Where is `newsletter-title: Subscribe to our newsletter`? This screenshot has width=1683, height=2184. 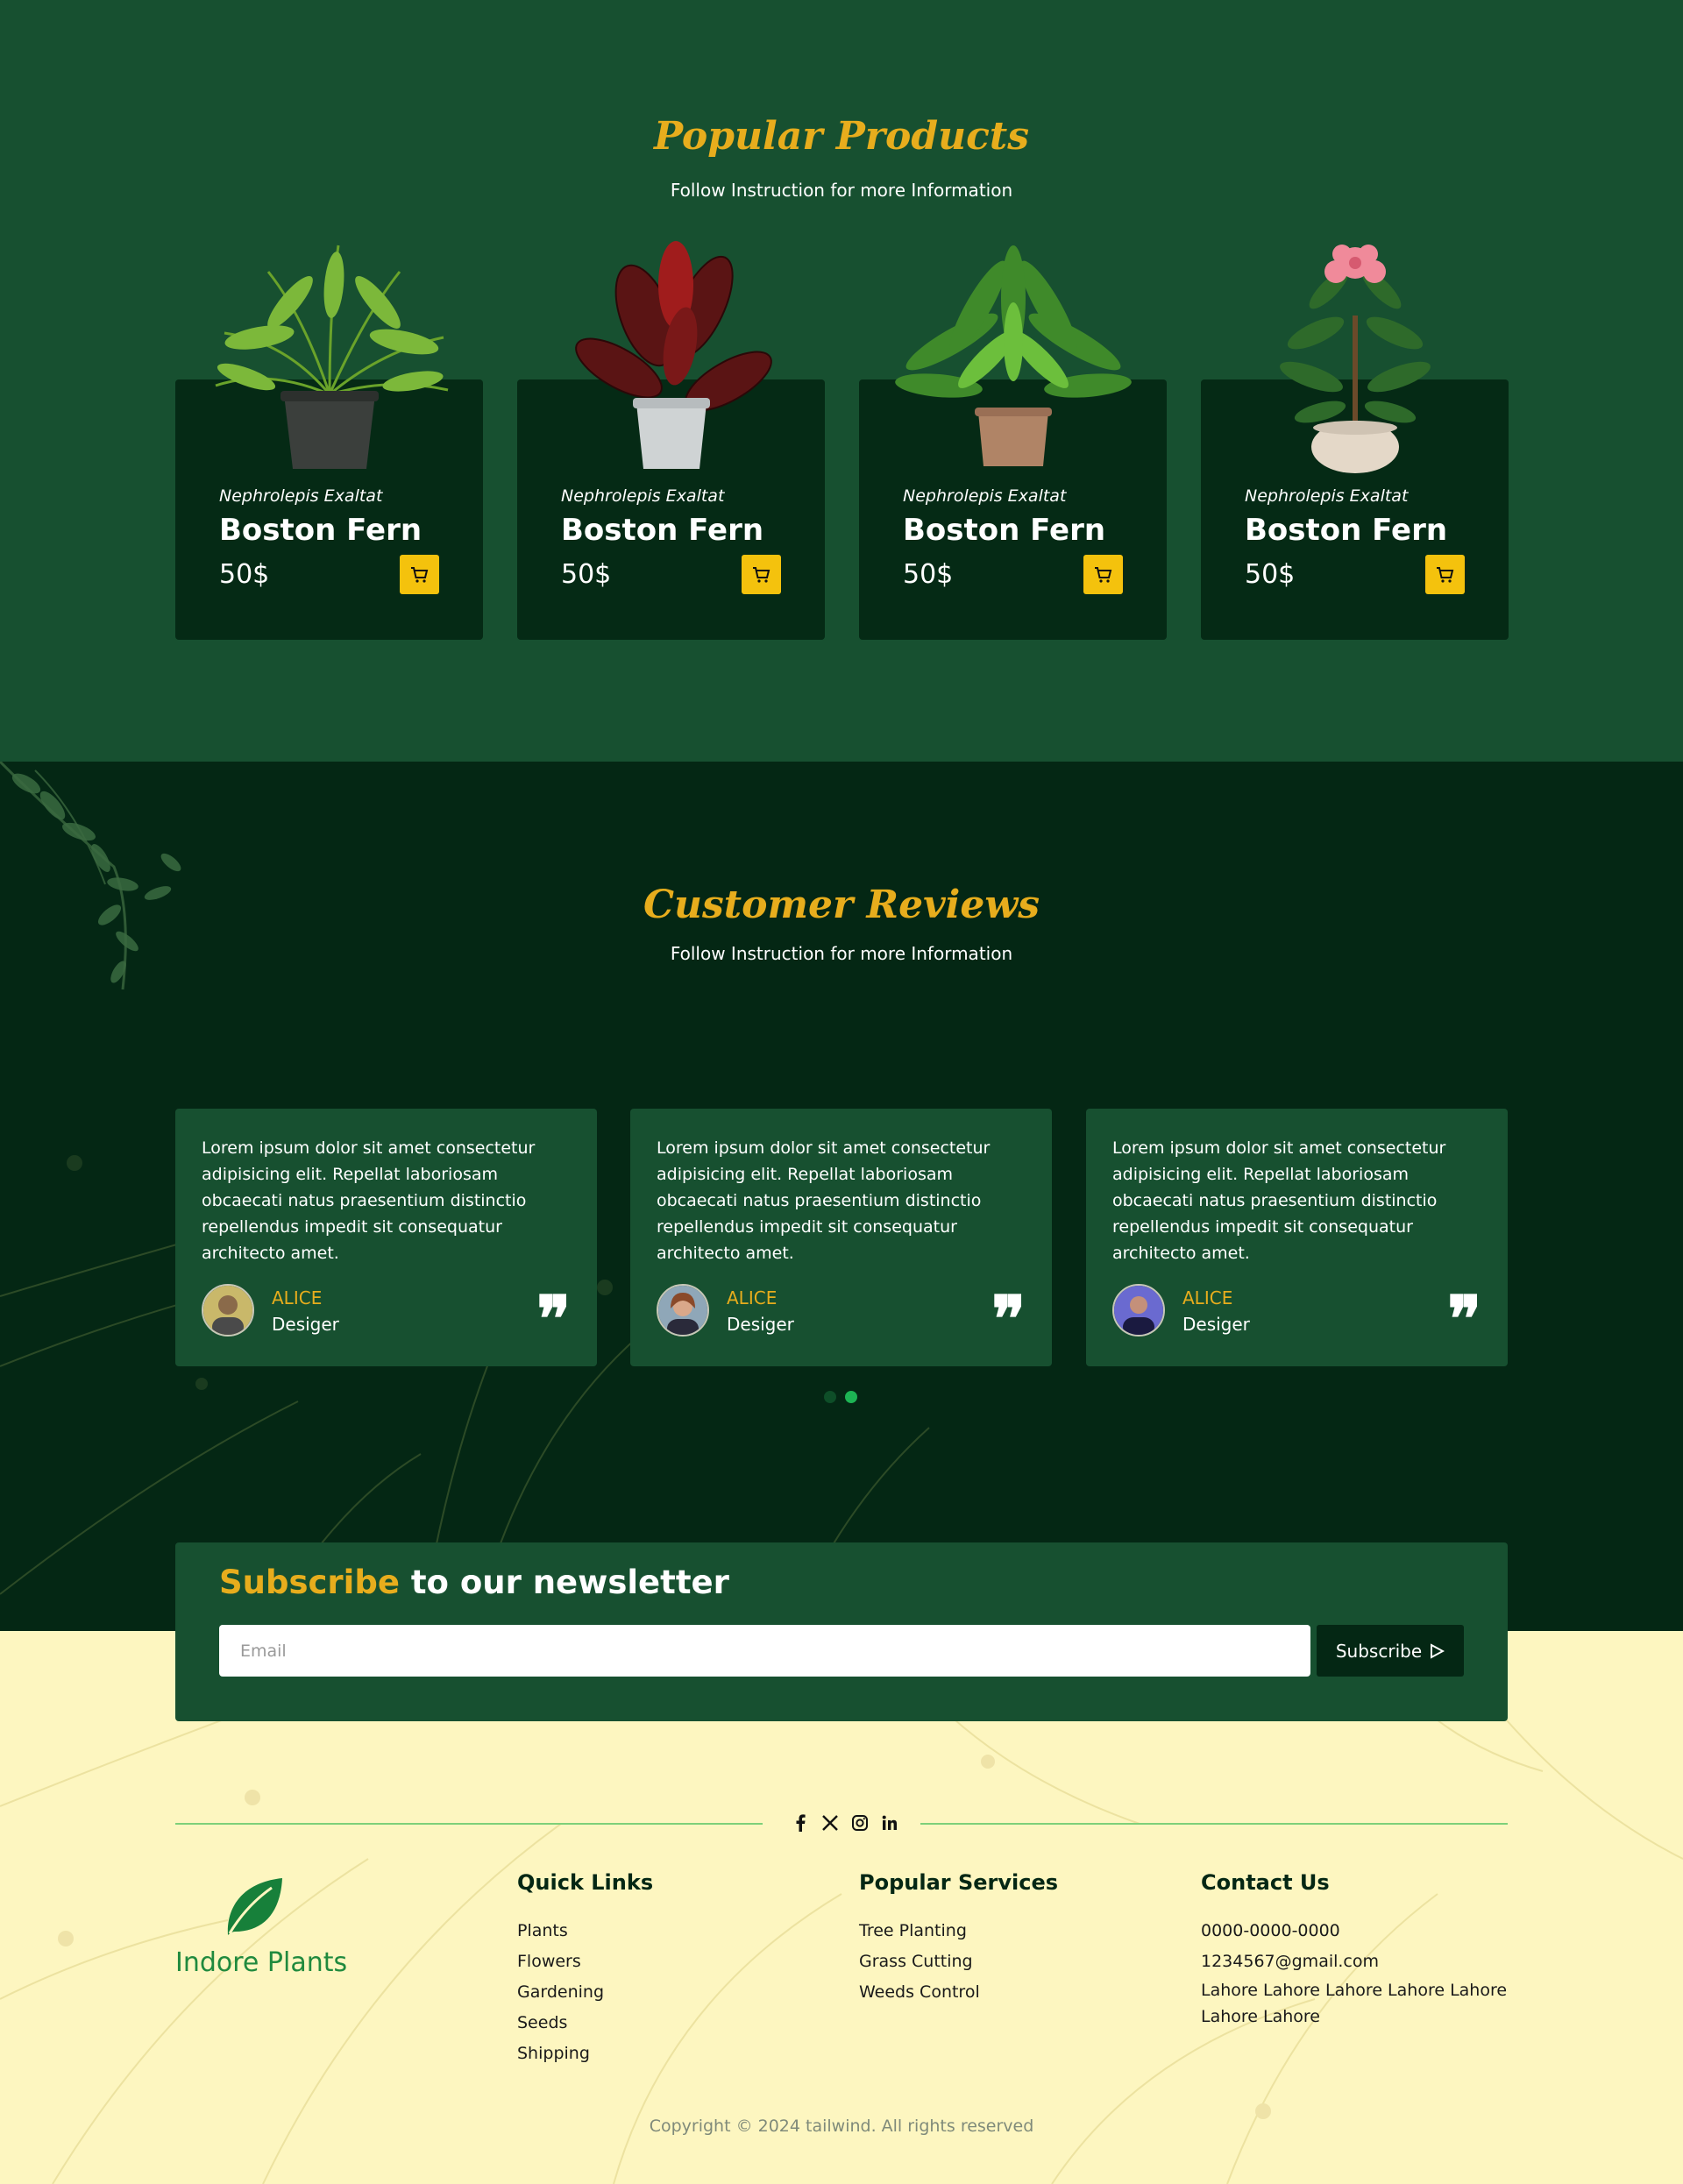
newsletter-title: Subscribe to our newsletter is located at coordinates (474, 1582).